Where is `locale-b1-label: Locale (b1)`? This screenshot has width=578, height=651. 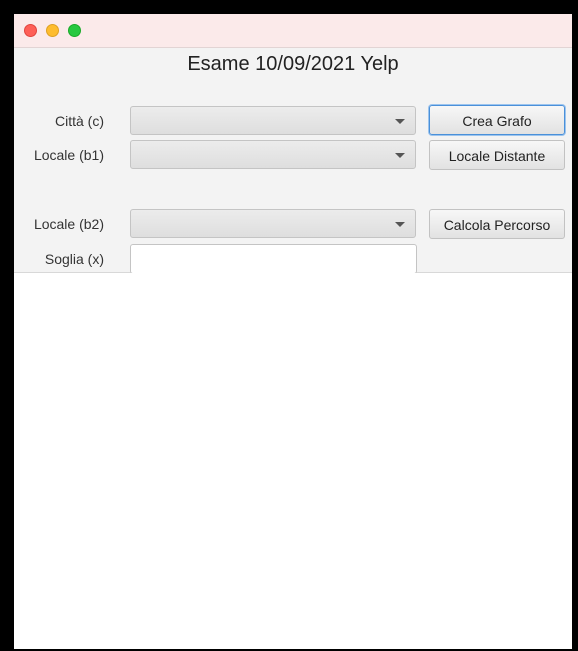 locale-b1-label: Locale (b1) is located at coordinates (68, 155).